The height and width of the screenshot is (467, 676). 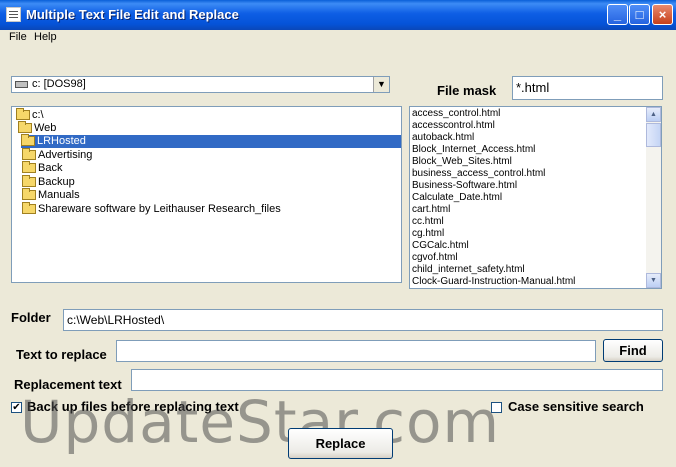 What do you see at coordinates (464, 186) in the screenshot?
I see `file-item: Business-Software.html` at bounding box center [464, 186].